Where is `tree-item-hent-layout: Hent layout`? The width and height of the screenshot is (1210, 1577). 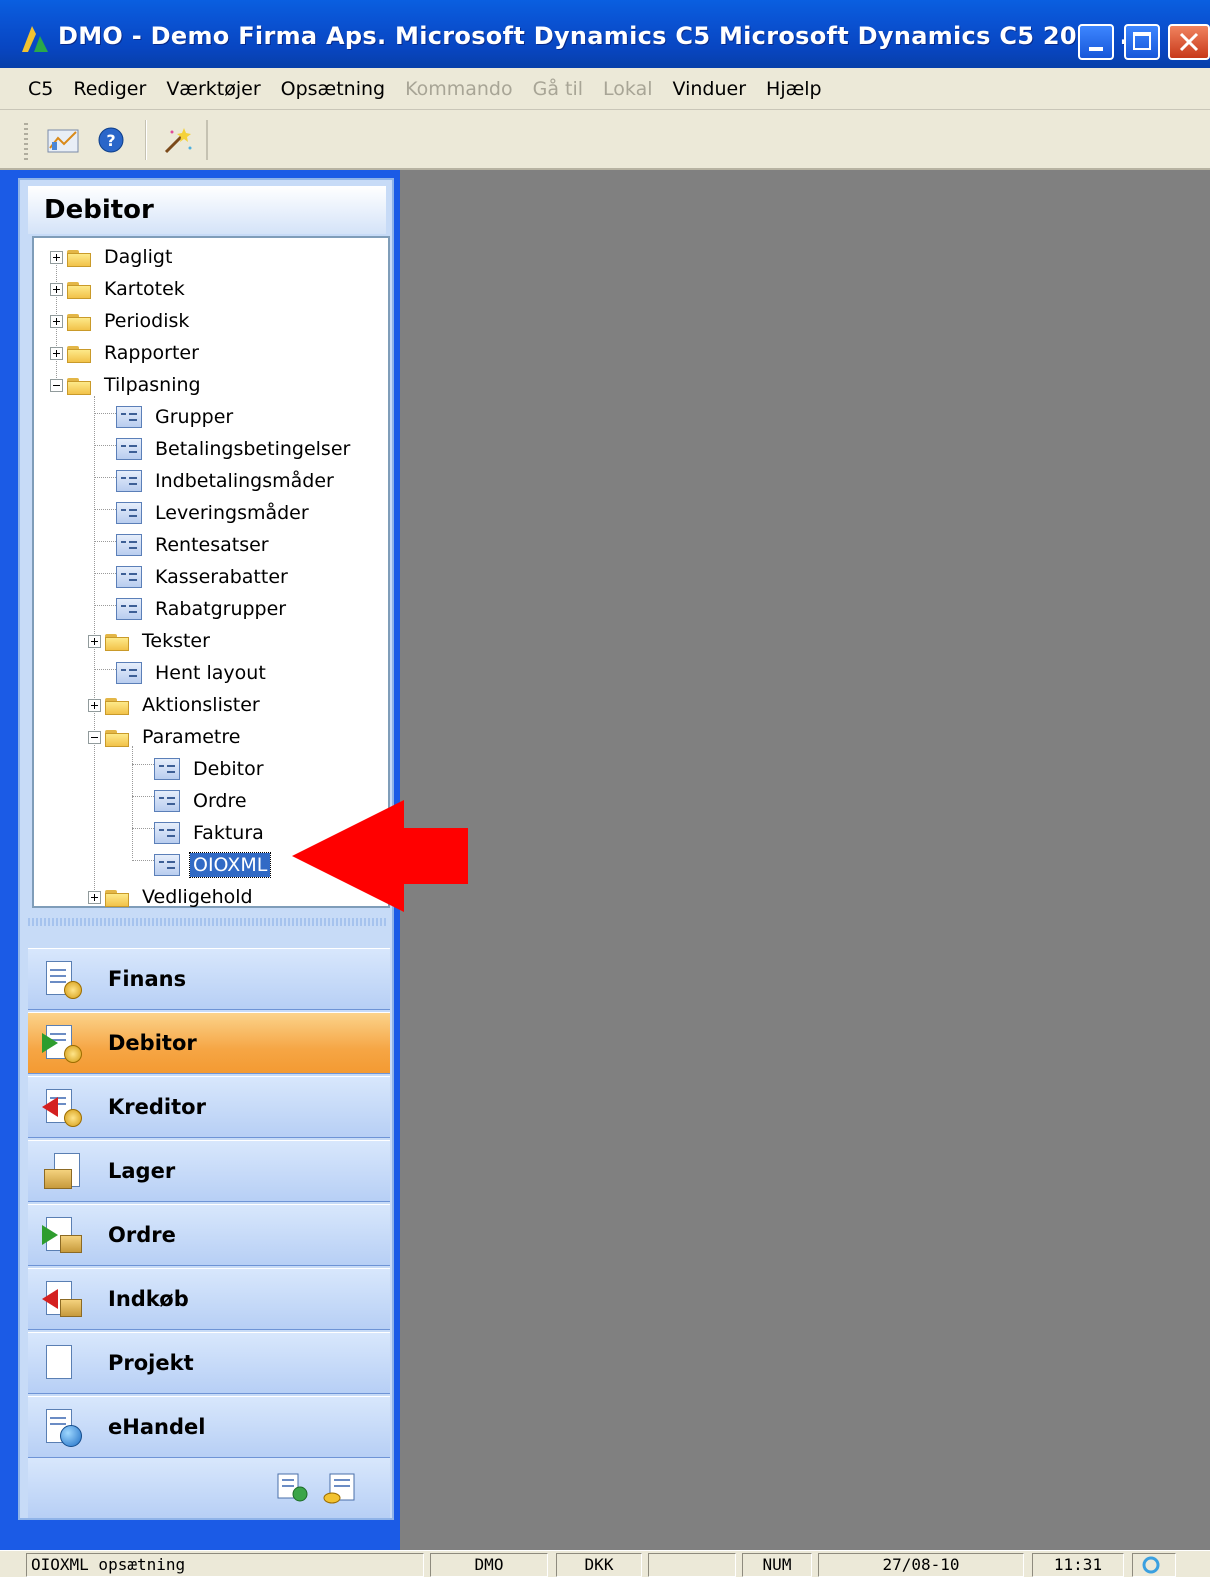 tree-item-hent-layout: Hent layout is located at coordinates (192, 673).